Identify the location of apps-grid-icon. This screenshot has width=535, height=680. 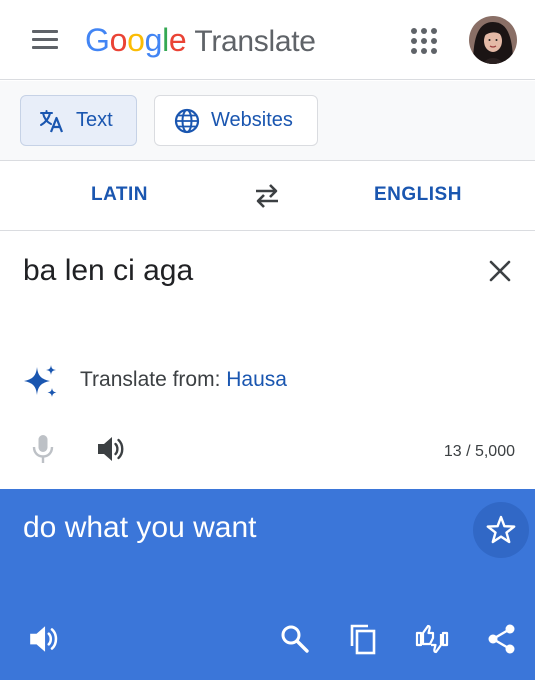
(424, 41).